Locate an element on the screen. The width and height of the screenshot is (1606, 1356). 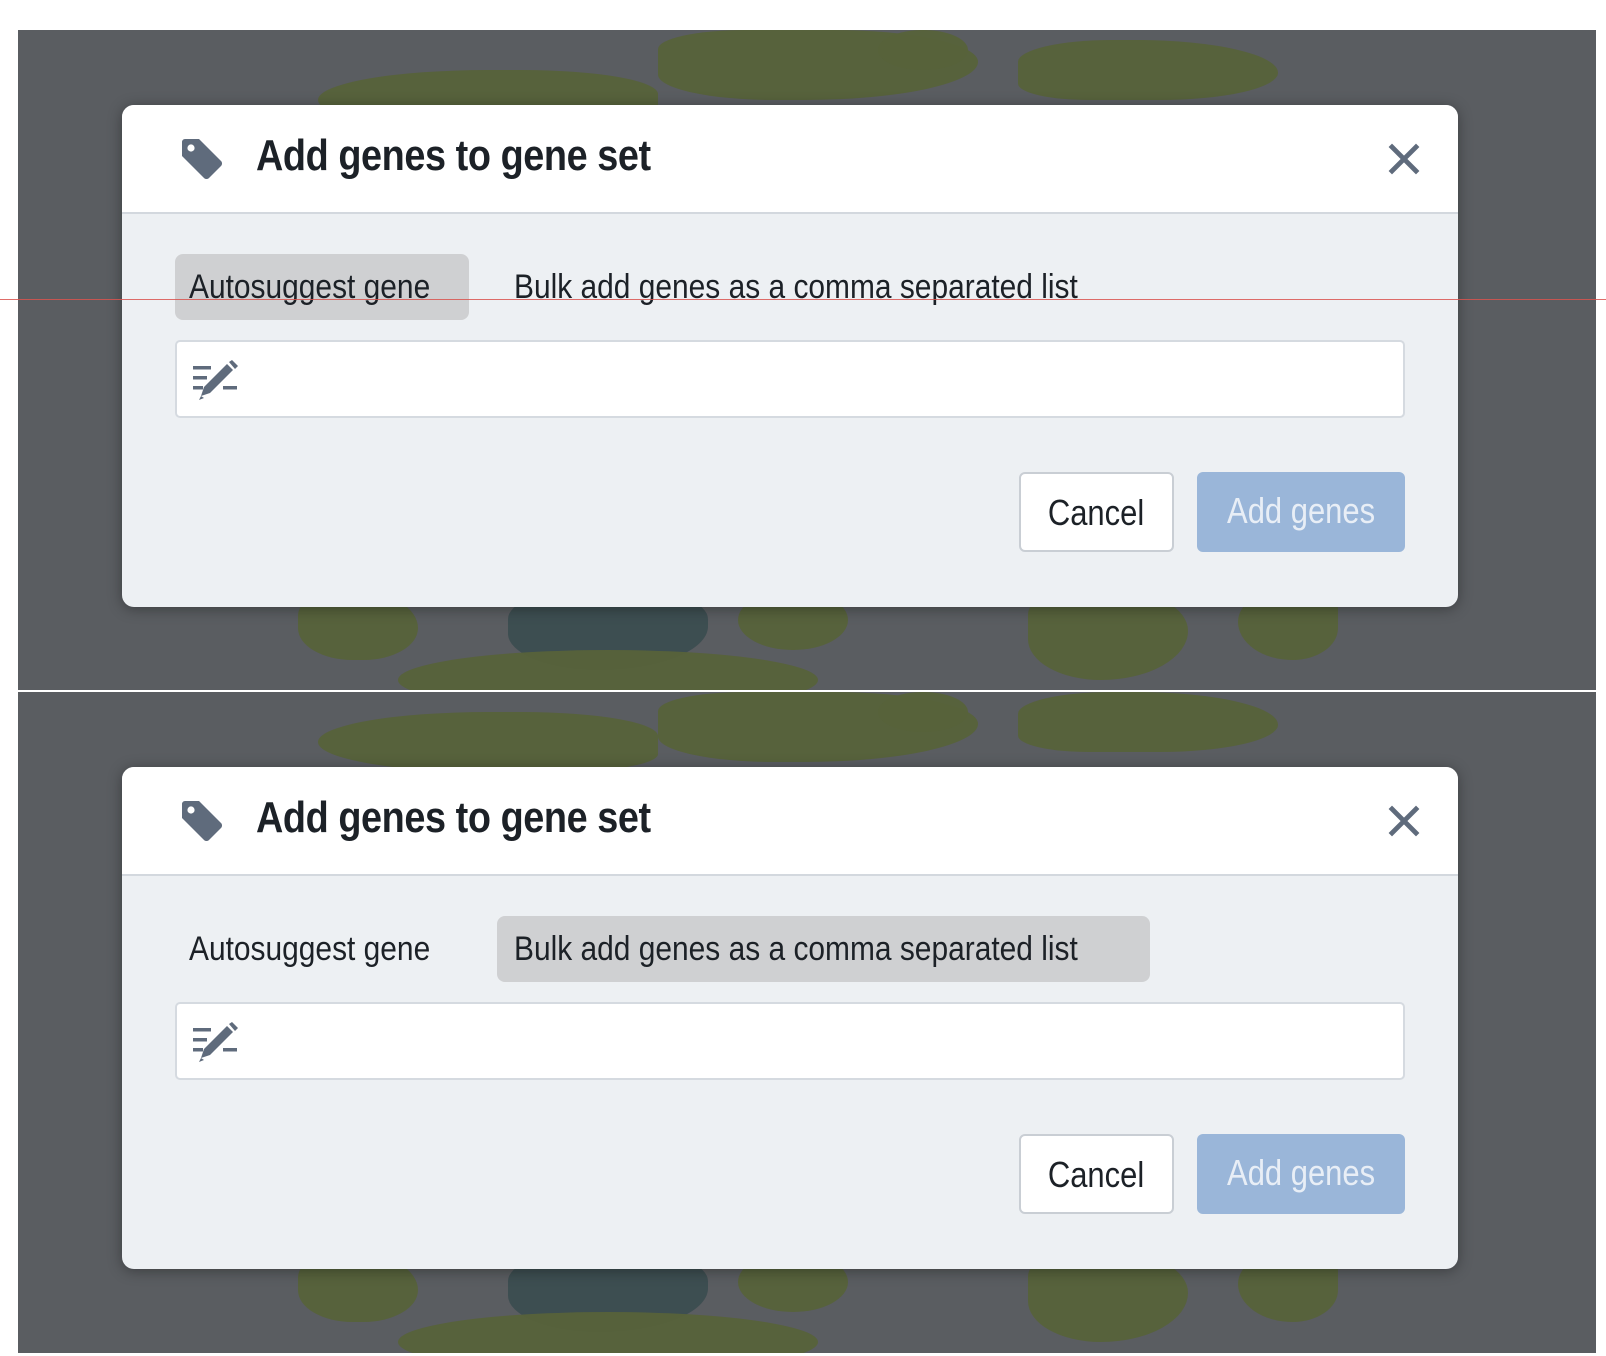
guide-line is located at coordinates (803, 299).